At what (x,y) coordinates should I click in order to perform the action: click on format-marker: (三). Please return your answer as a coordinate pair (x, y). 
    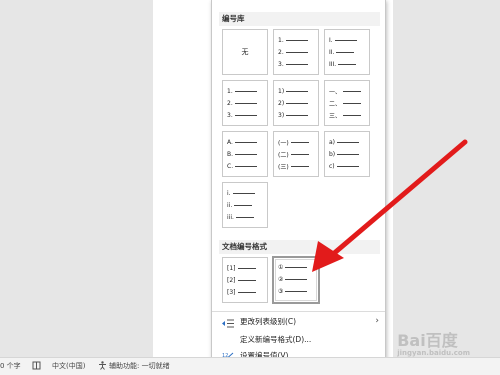
    Looking at the image, I should click on (283, 167).